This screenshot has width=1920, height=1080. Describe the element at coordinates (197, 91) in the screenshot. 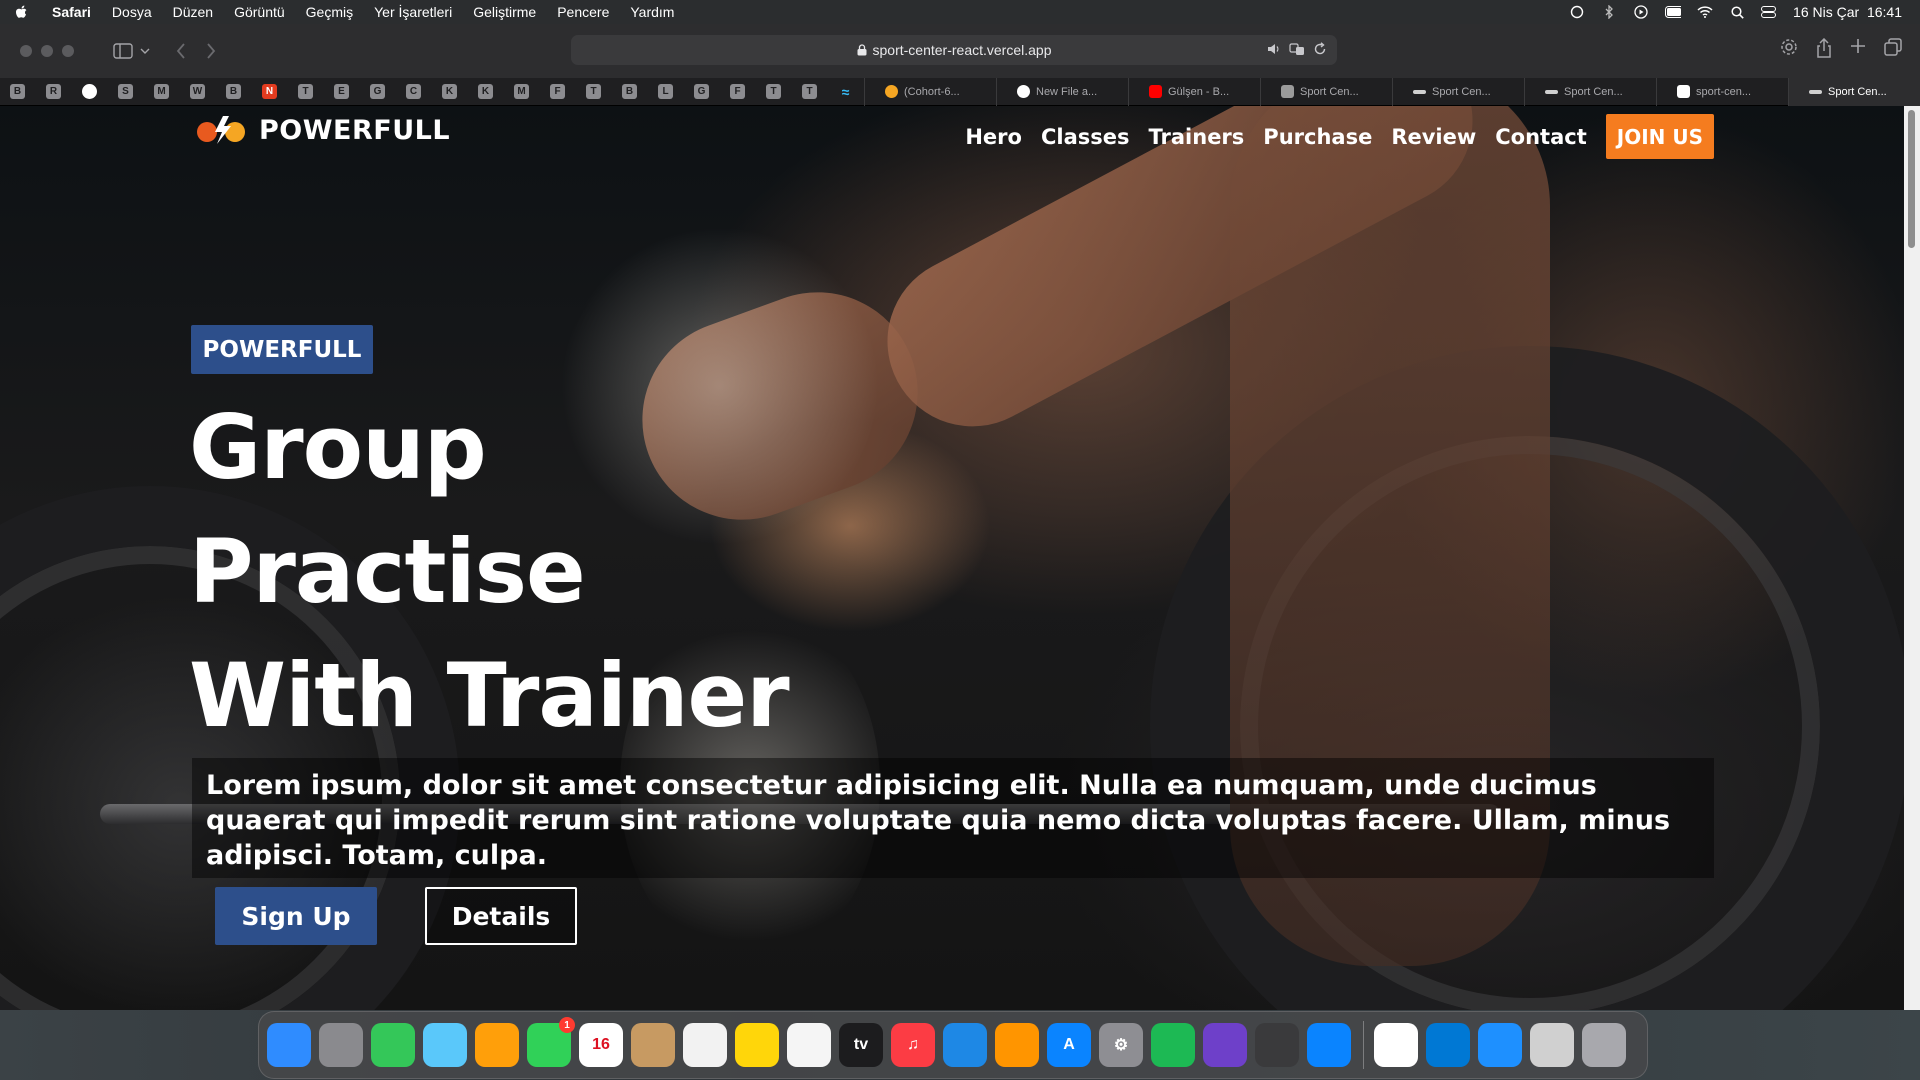

I see `favorite-tab-w: W` at that location.